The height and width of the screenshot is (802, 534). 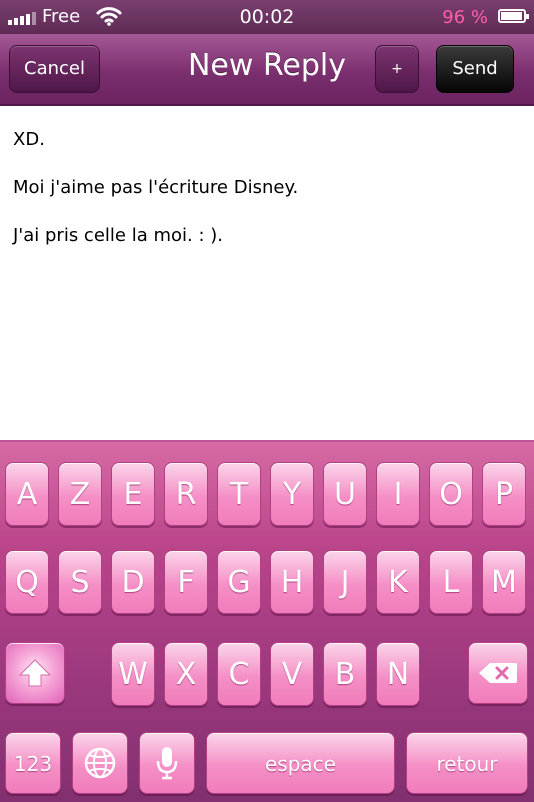 I want to click on key-p: P, so click(x=504, y=494).